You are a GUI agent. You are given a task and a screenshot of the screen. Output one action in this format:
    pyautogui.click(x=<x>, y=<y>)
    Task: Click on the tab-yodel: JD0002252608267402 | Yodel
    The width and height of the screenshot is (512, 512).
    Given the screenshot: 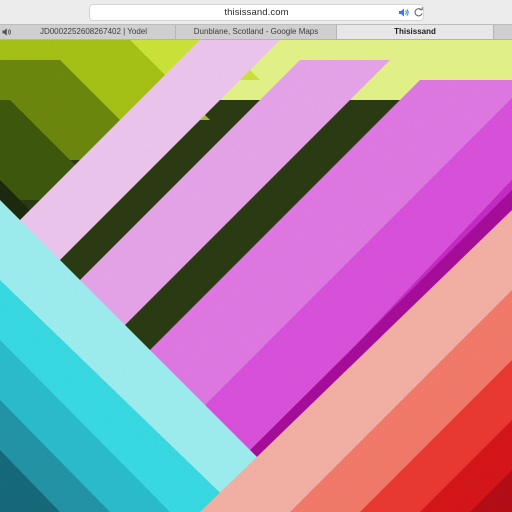 What is the action you would take?
    pyautogui.click(x=88, y=32)
    